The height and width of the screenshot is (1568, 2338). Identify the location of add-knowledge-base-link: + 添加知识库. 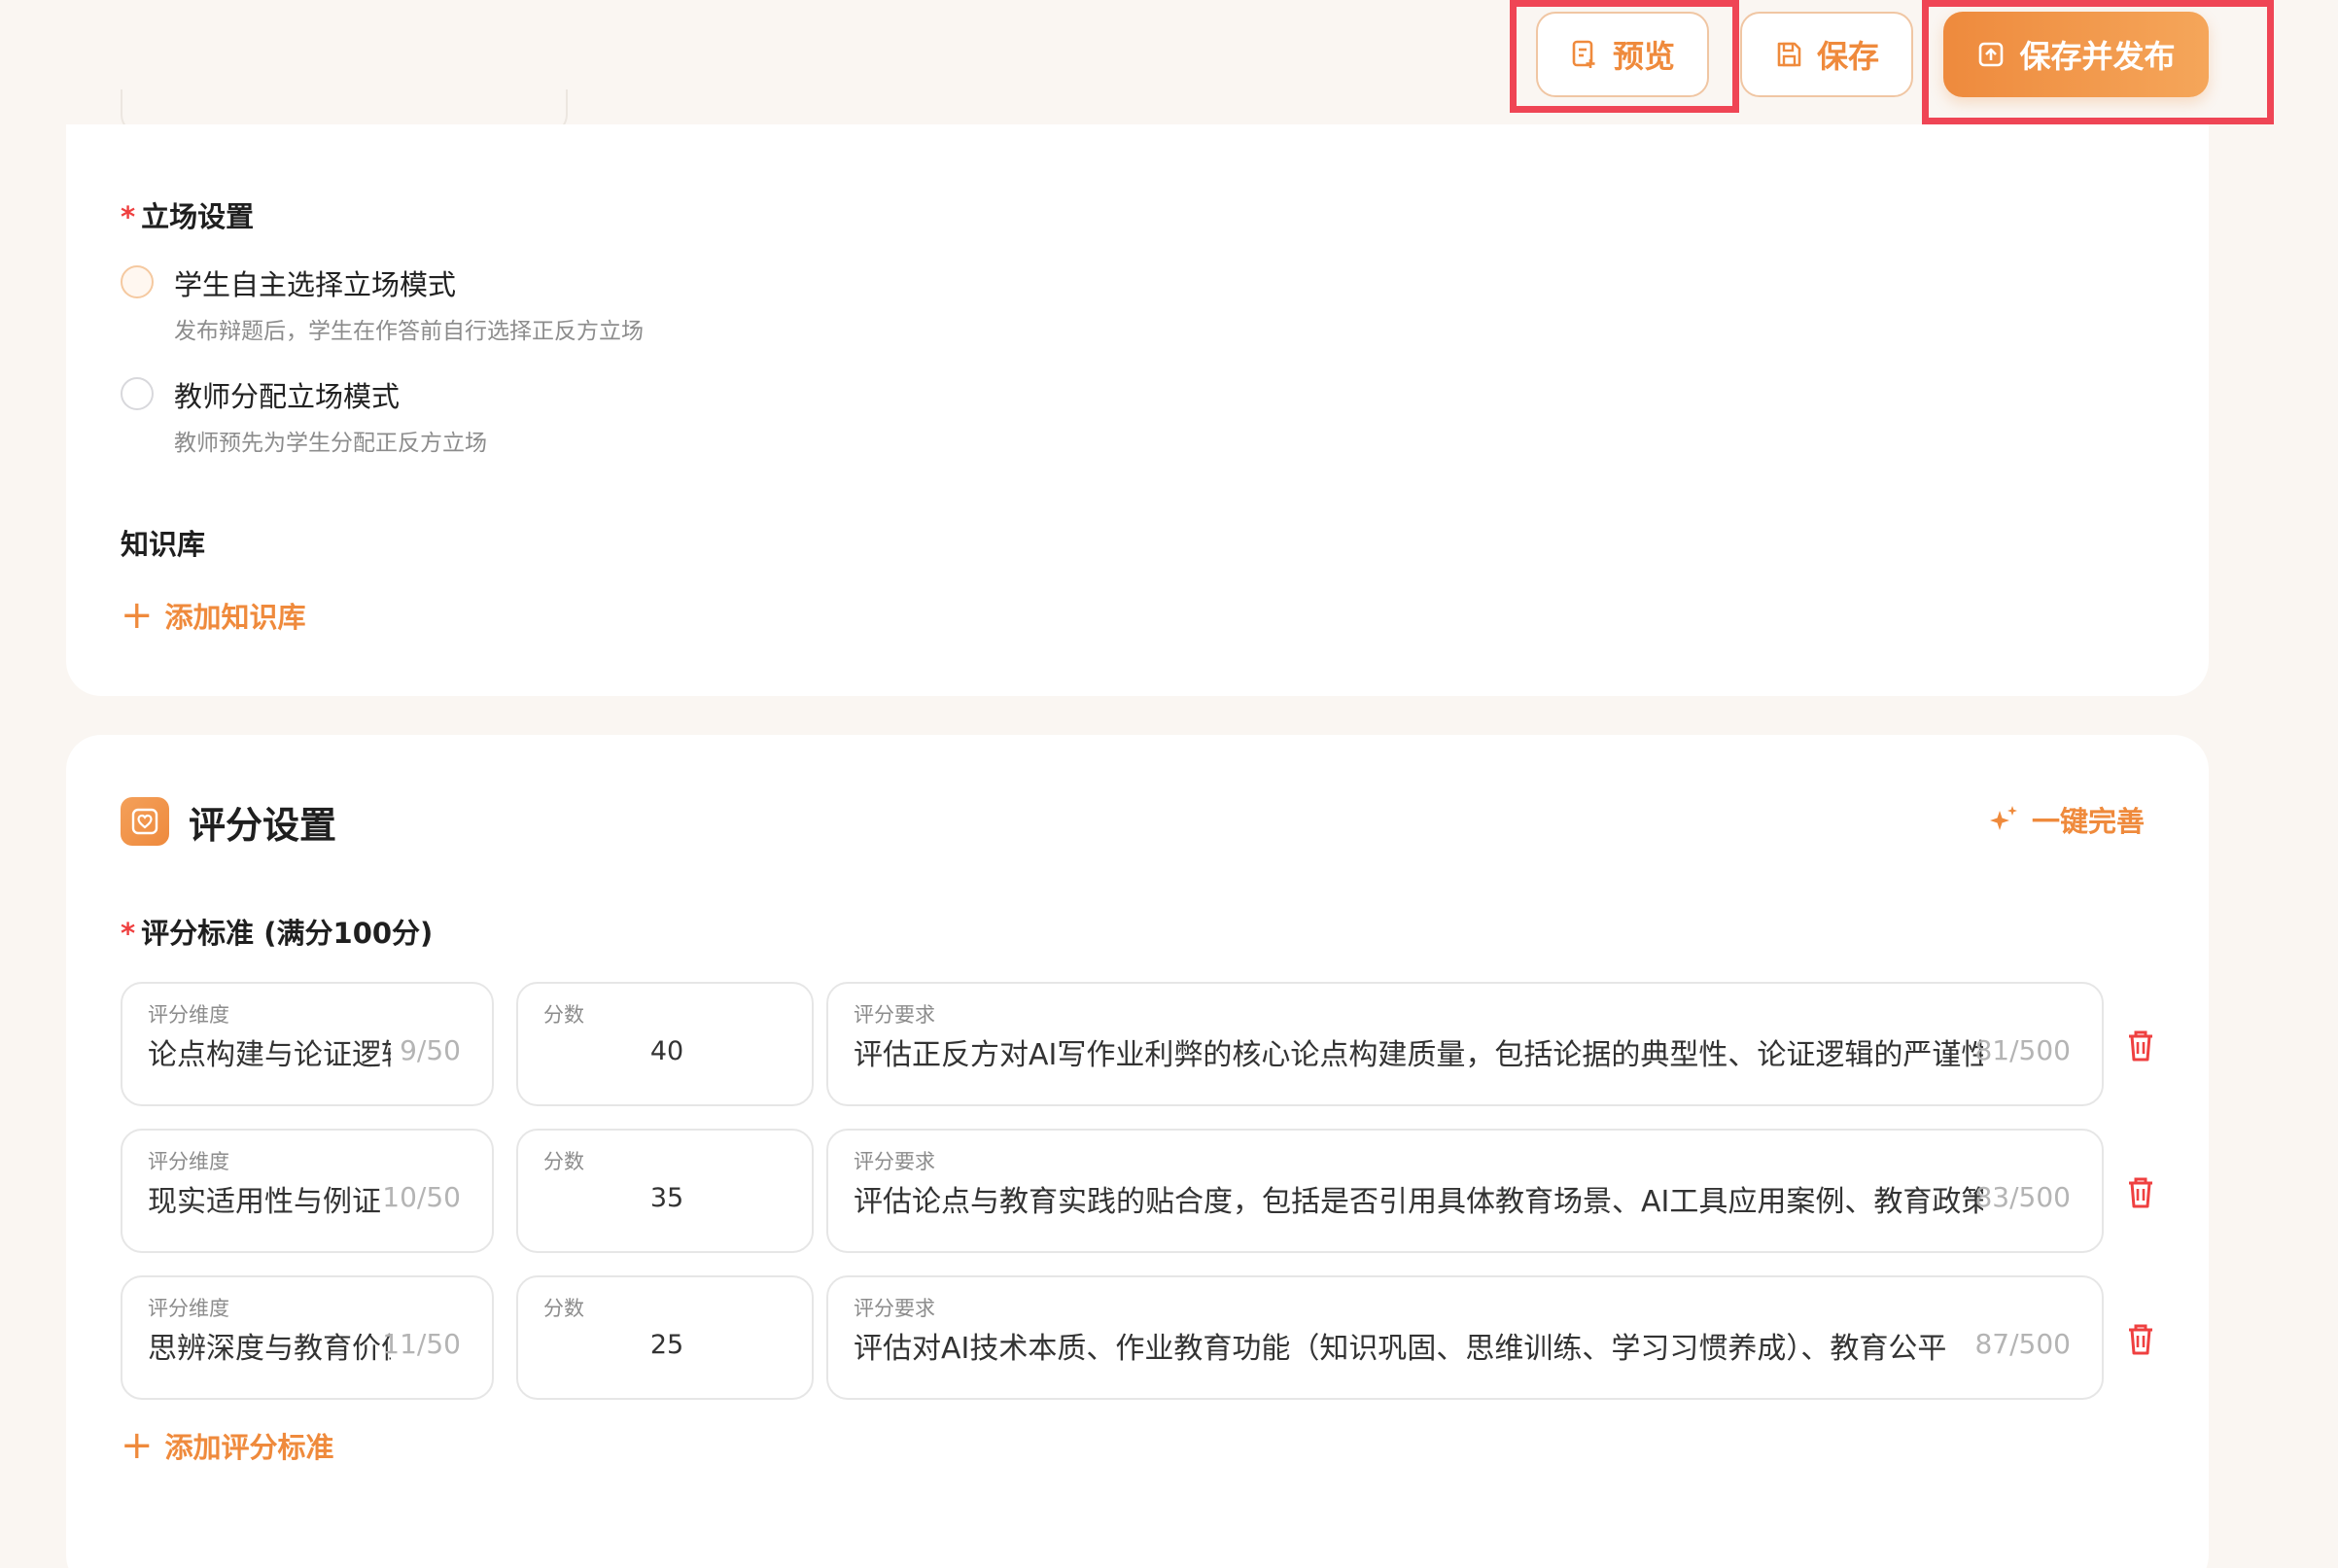
(214, 615).